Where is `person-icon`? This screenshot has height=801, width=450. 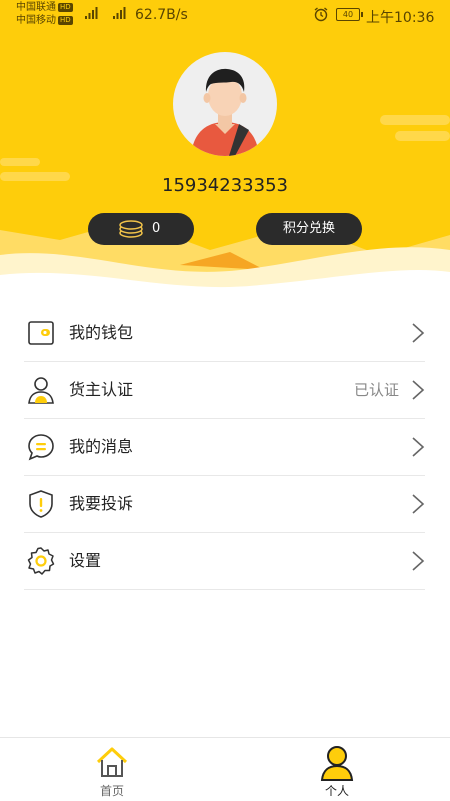 person-icon is located at coordinates (337, 763).